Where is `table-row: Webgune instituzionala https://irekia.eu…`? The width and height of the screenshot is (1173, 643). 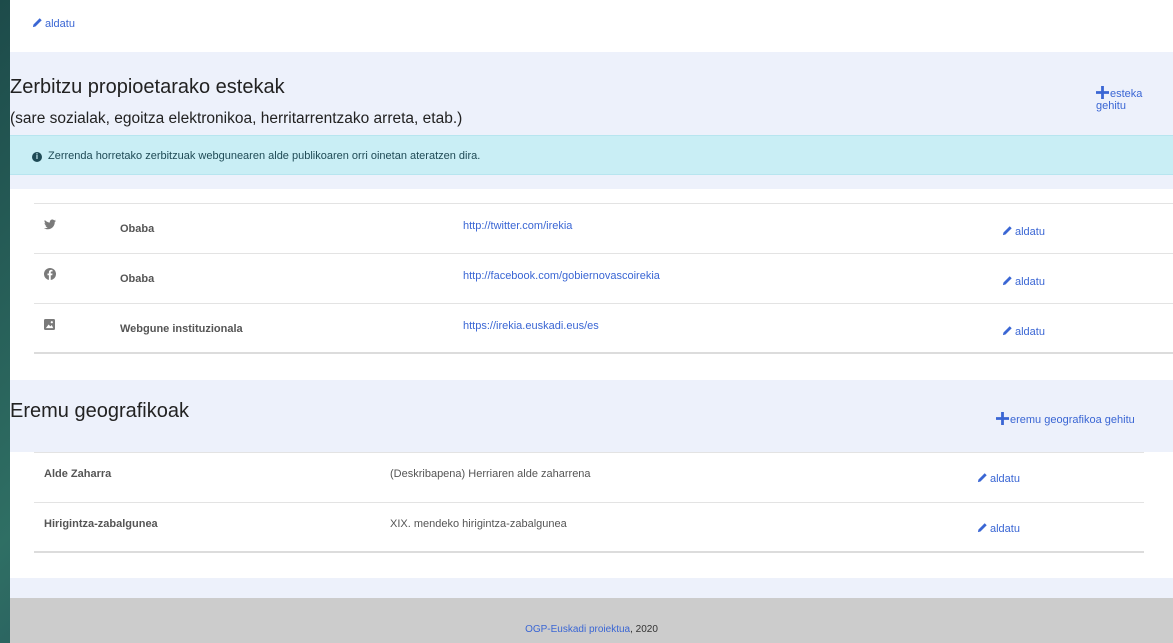 table-row: Webgune instituzionala https://irekia.eu… is located at coordinates (603, 329).